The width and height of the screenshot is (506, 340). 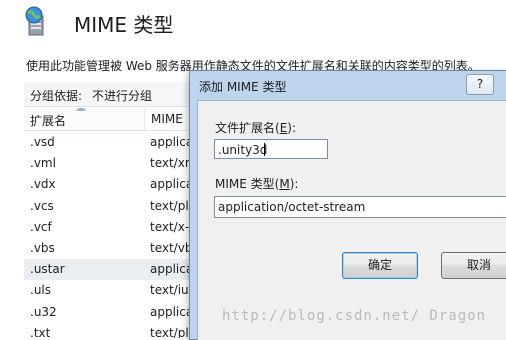 What do you see at coordinates (243, 87) in the screenshot?
I see `dialog-title: 添加 MIME 类型` at bounding box center [243, 87].